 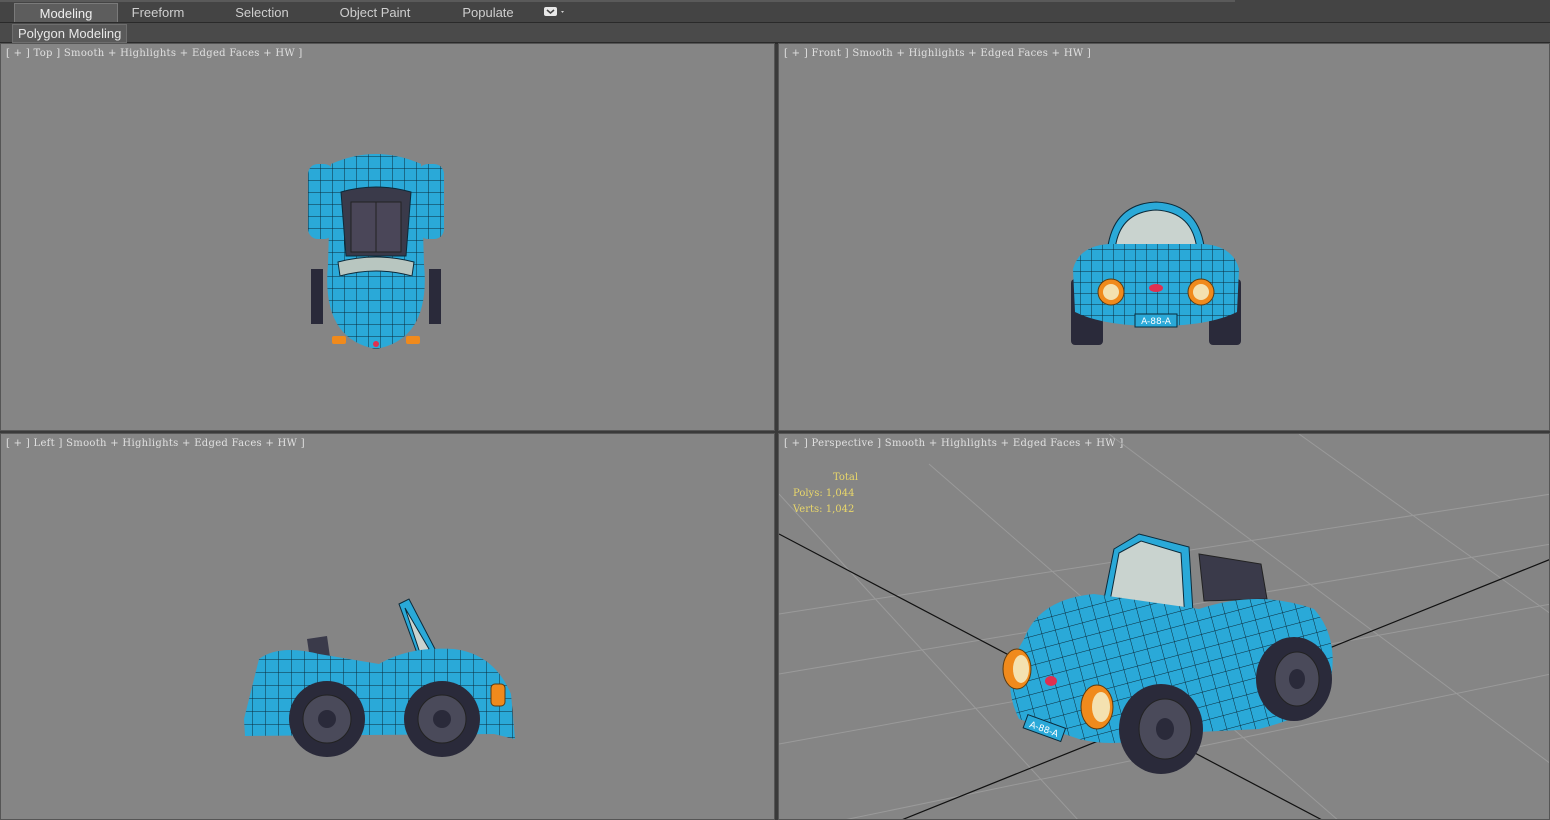 I want to click on car-model-left-view, so click(x=379, y=677).